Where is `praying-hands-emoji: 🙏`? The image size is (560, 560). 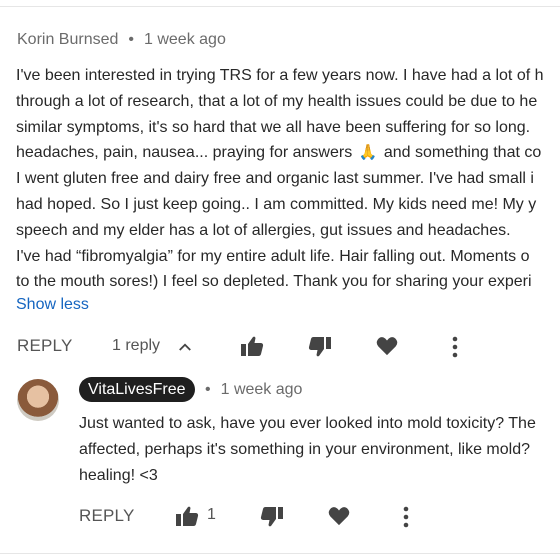 praying-hands-emoji: 🙏 is located at coordinates (368, 153).